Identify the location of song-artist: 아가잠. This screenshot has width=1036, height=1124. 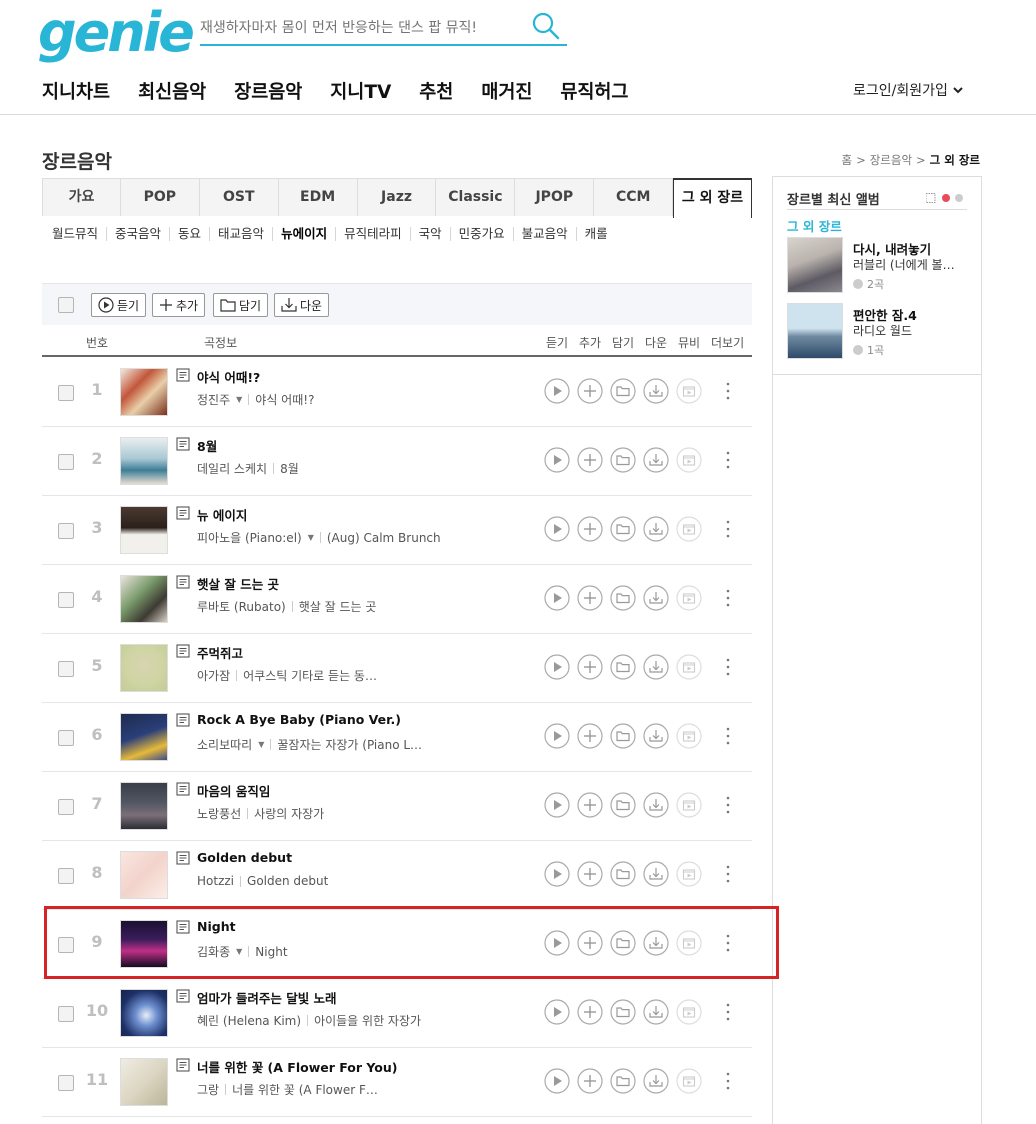
(213, 675).